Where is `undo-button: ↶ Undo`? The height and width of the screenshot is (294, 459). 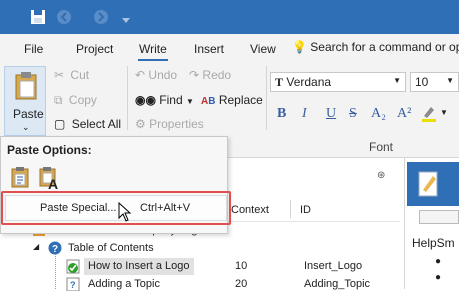 undo-button: ↶ Undo is located at coordinates (156, 75).